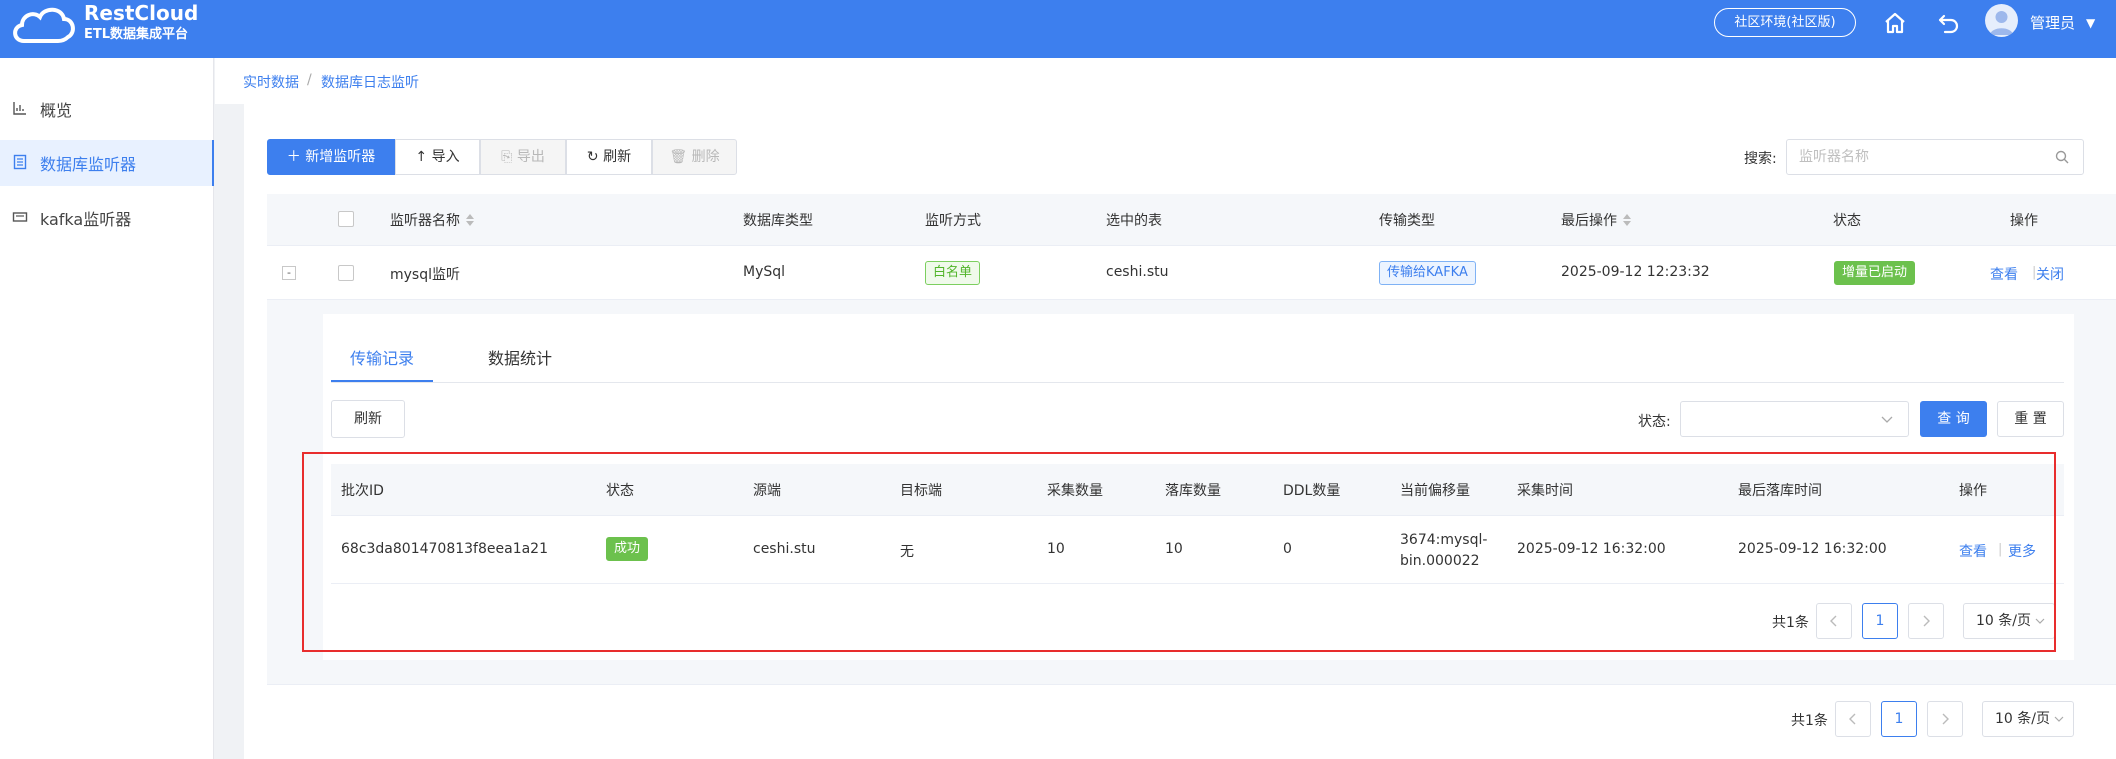 The image size is (2116, 759). I want to click on import-button: ↑ 导入, so click(437, 157).